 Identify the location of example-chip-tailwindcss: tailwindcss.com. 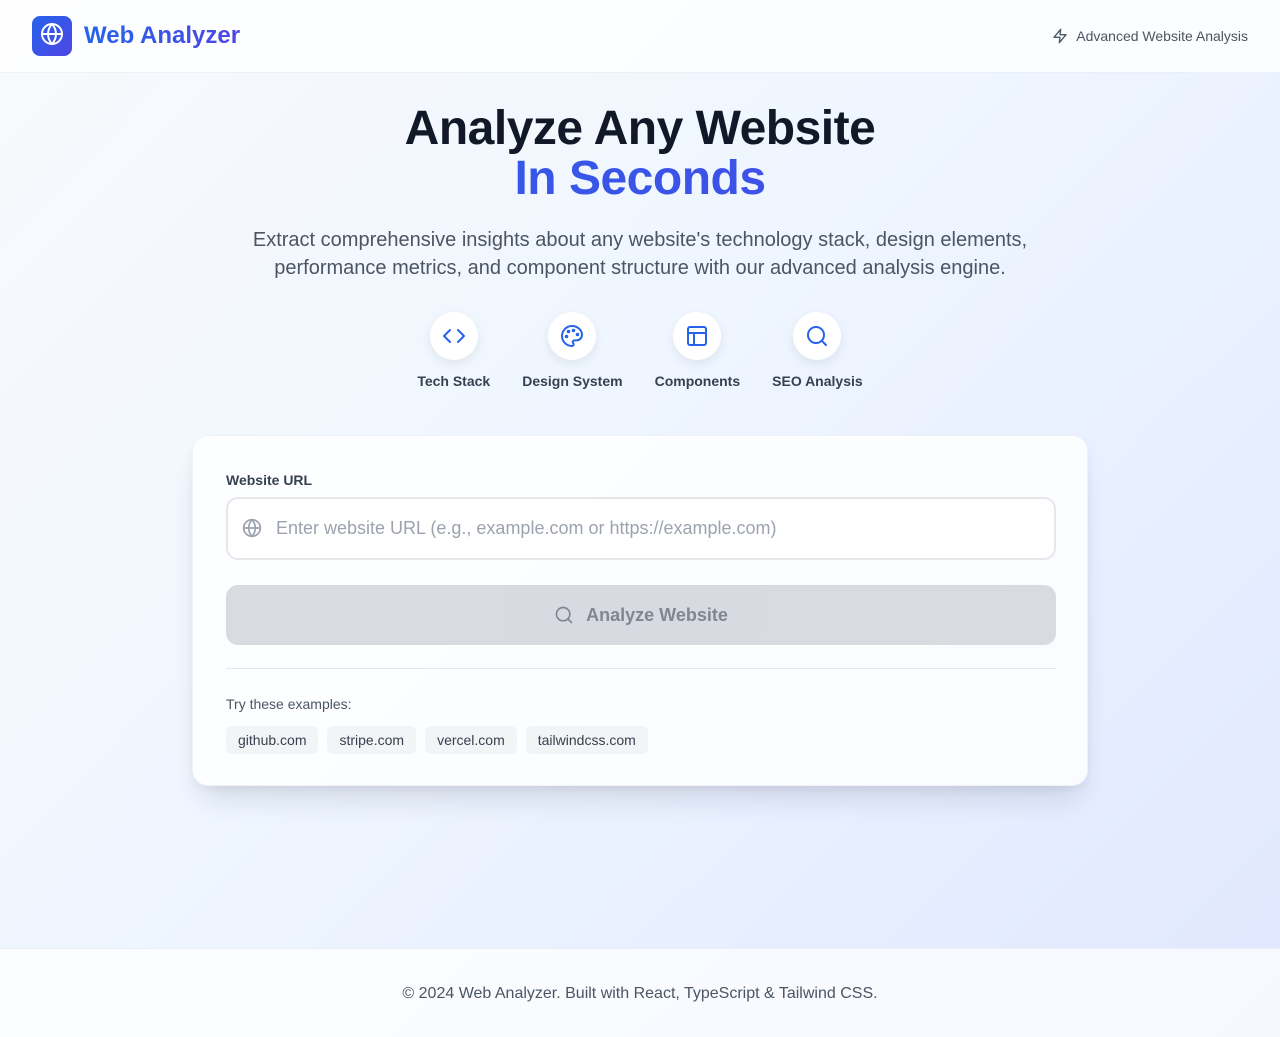
(586, 740).